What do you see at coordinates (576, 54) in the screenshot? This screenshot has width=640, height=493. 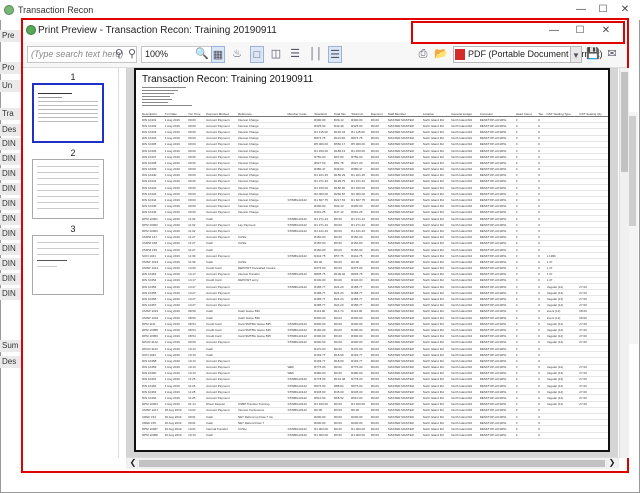 I see `chevron-down-icon: ▼` at bounding box center [576, 54].